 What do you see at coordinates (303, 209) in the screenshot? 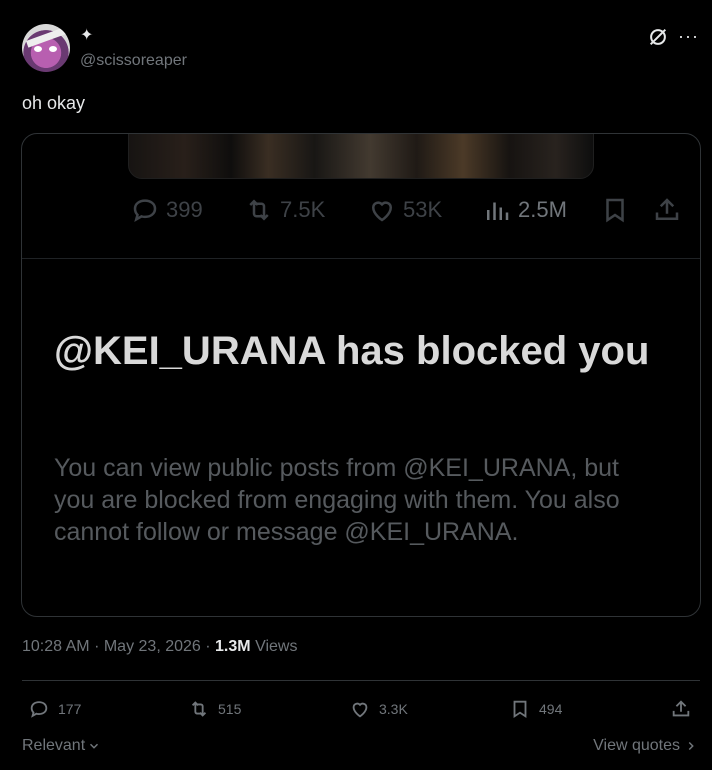
I see `quoted-repost-count: 7.5K` at bounding box center [303, 209].